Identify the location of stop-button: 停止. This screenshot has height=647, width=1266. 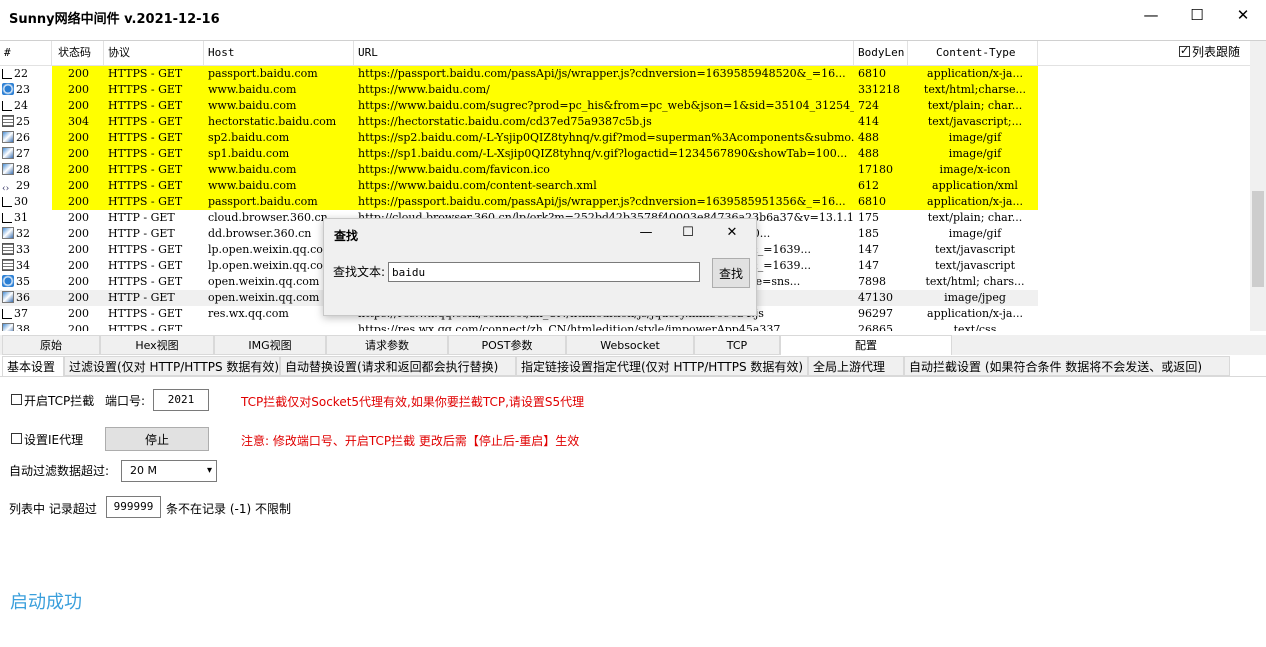
(157, 439).